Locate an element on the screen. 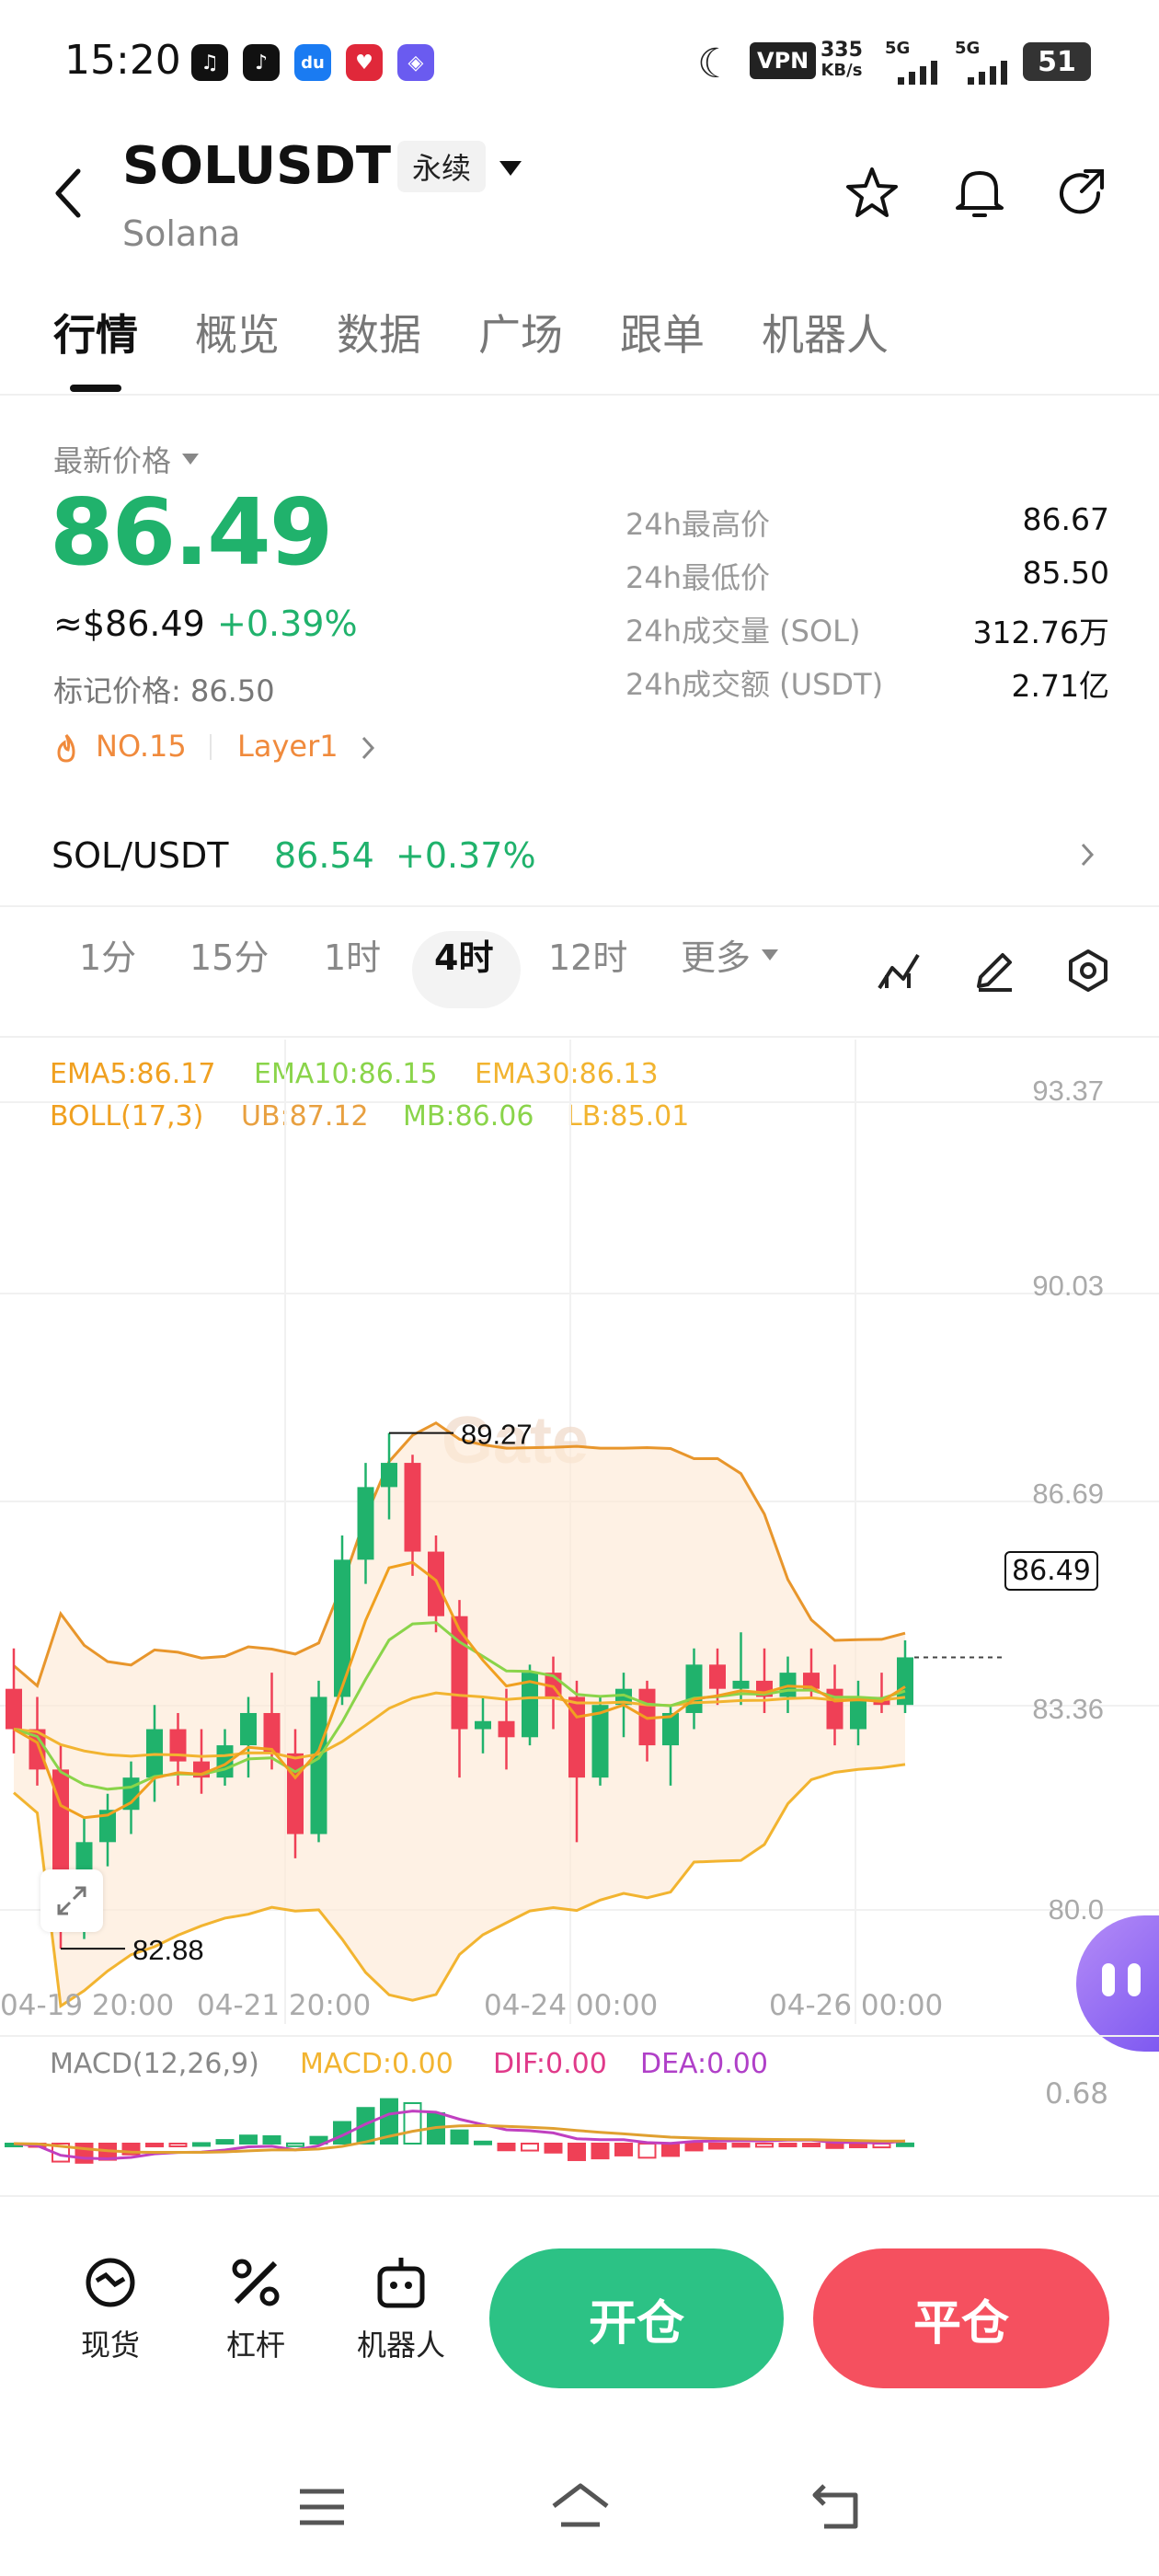  leverage-percent-icon is located at coordinates (256, 2282).